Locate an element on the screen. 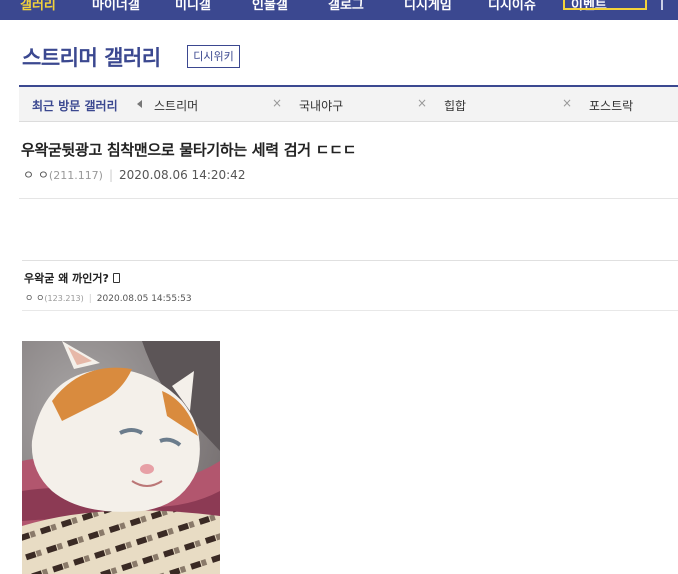 The image size is (678, 574). post-datetime: 2020.08.06 14:20:42 is located at coordinates (182, 175).